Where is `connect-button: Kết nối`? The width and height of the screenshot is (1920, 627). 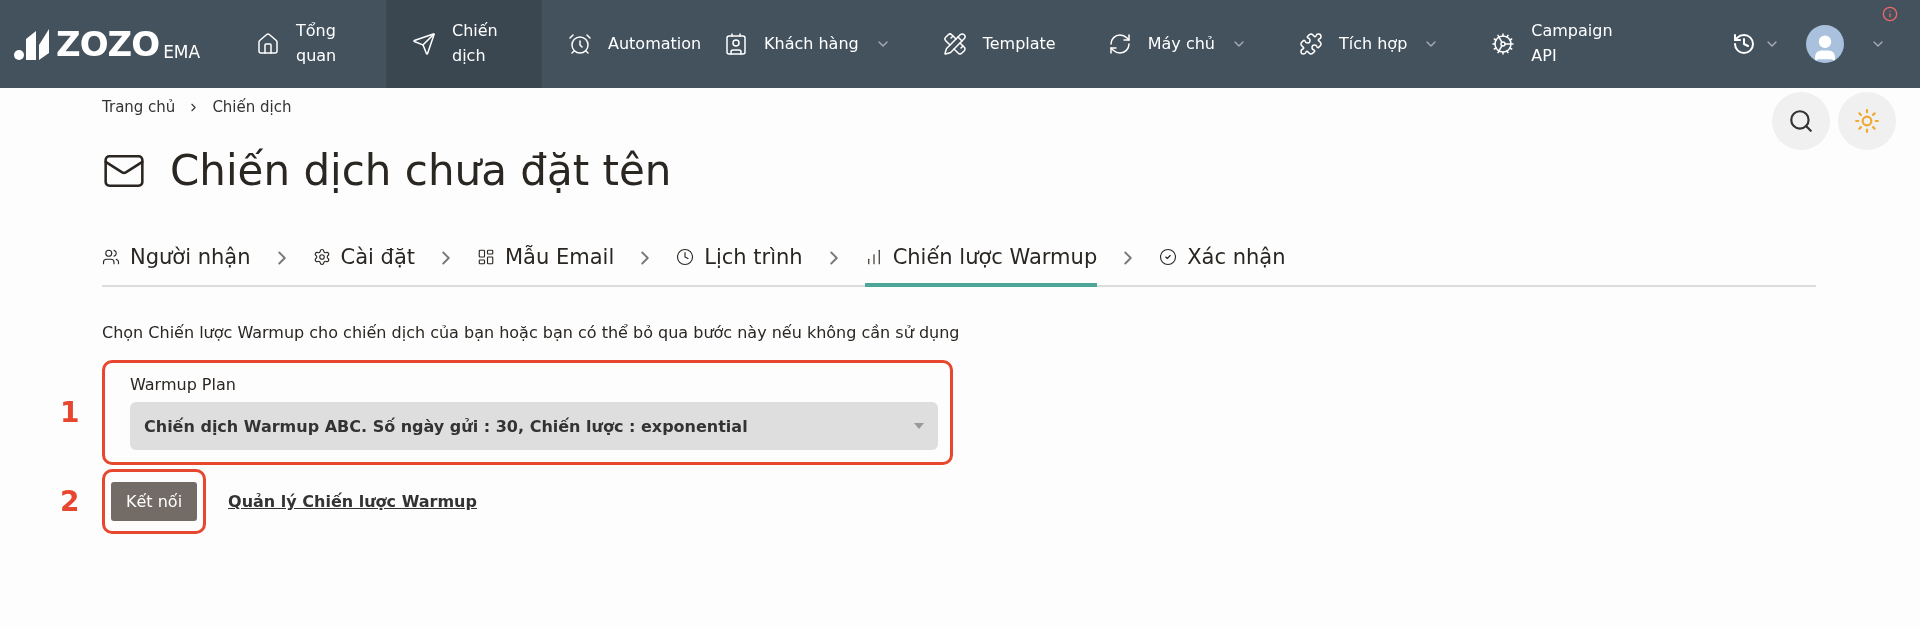 connect-button: Kết nối is located at coordinates (154, 501).